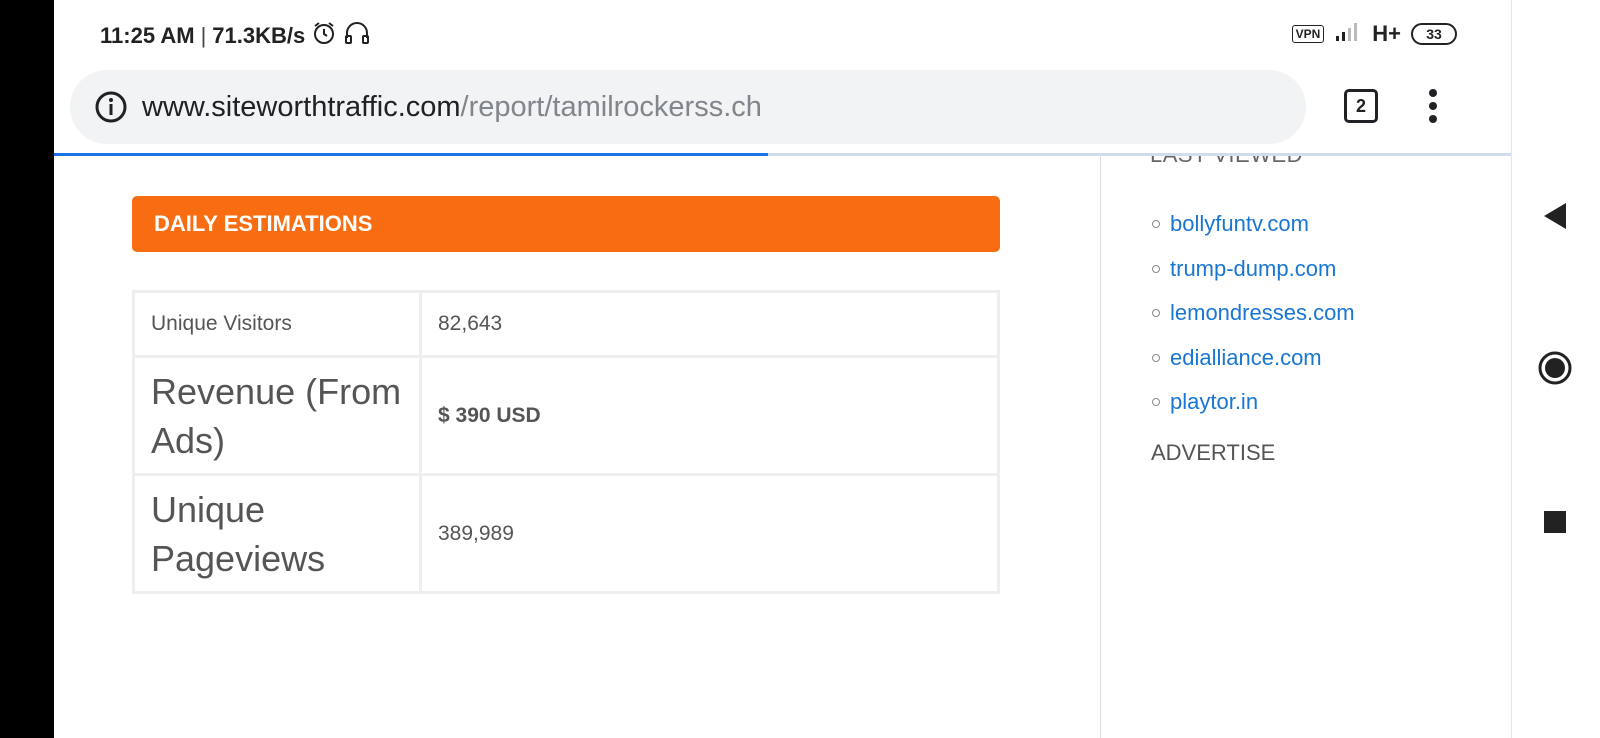  I want to click on last-viewed-link: lemondresses.com, so click(1262, 313).